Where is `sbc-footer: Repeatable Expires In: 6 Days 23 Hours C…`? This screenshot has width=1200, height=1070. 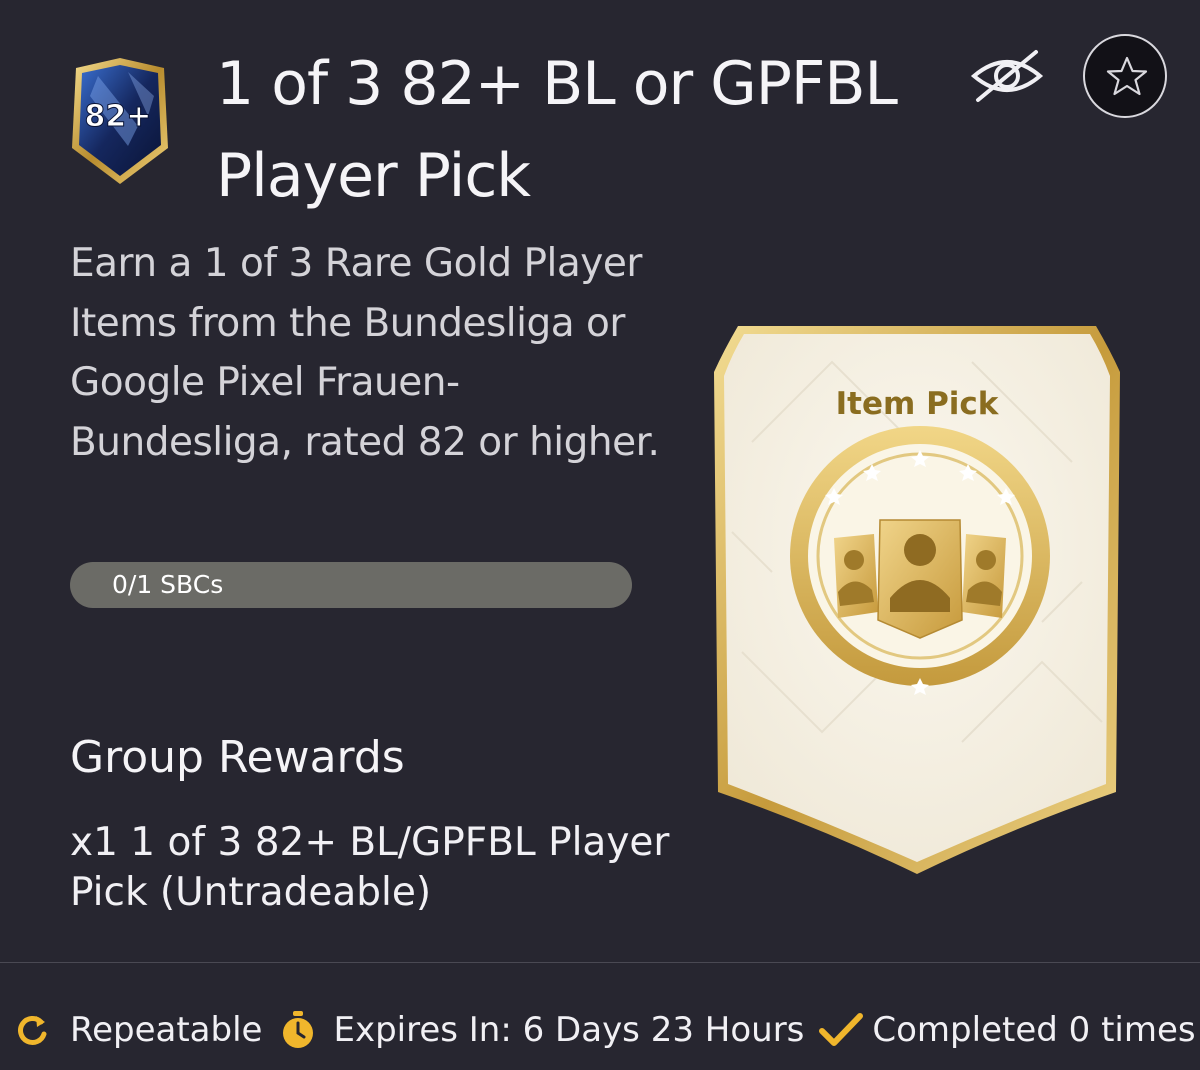
sbc-footer: Repeatable Expires In: 6 Days 23 Hours C… is located at coordinates (605, 1030).